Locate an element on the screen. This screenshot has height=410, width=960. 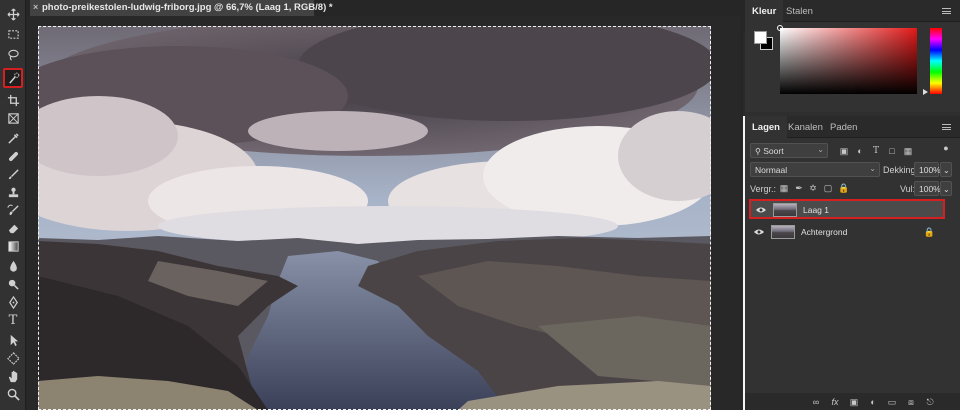
close-tab-icon: × is located at coordinates (35, 7).